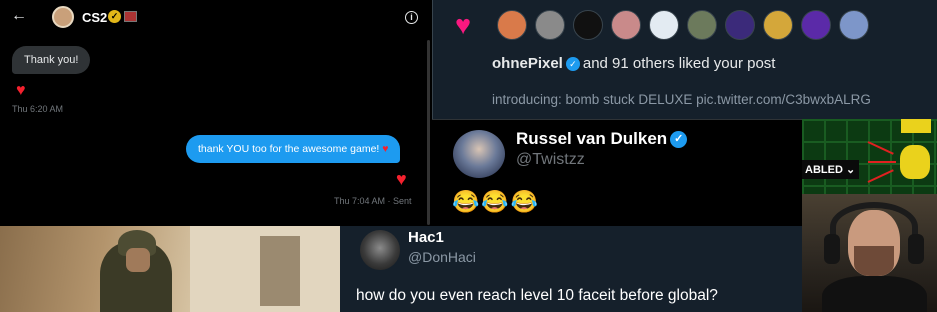 This screenshot has height=312, width=937. What do you see at coordinates (38, 109) in the screenshot?
I see `message-timestamp: Thu 6:20 AM` at bounding box center [38, 109].